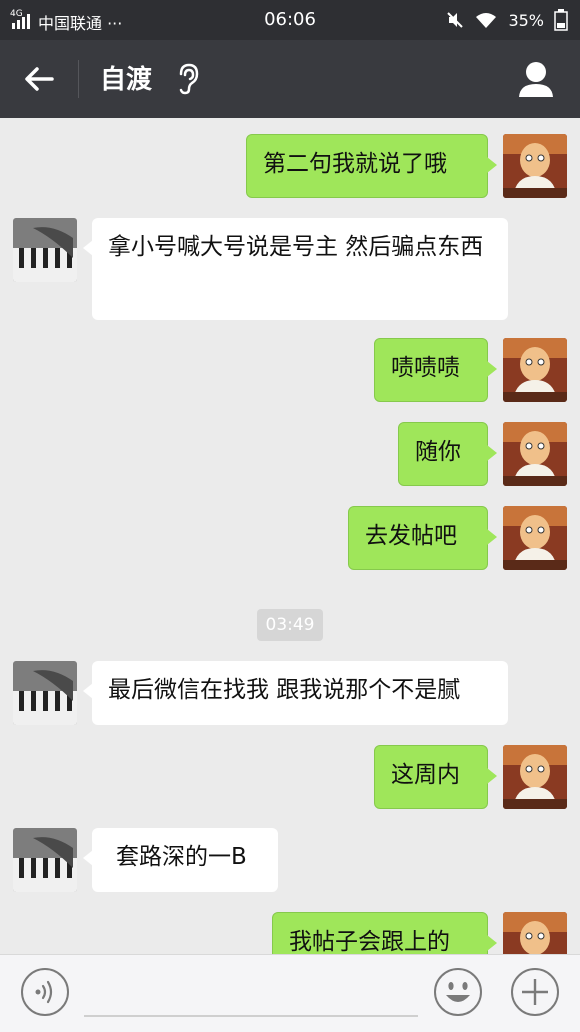 This screenshot has height=1032, width=580. Describe the element at coordinates (39, 79) in the screenshot. I see `arrow-left-icon` at that location.